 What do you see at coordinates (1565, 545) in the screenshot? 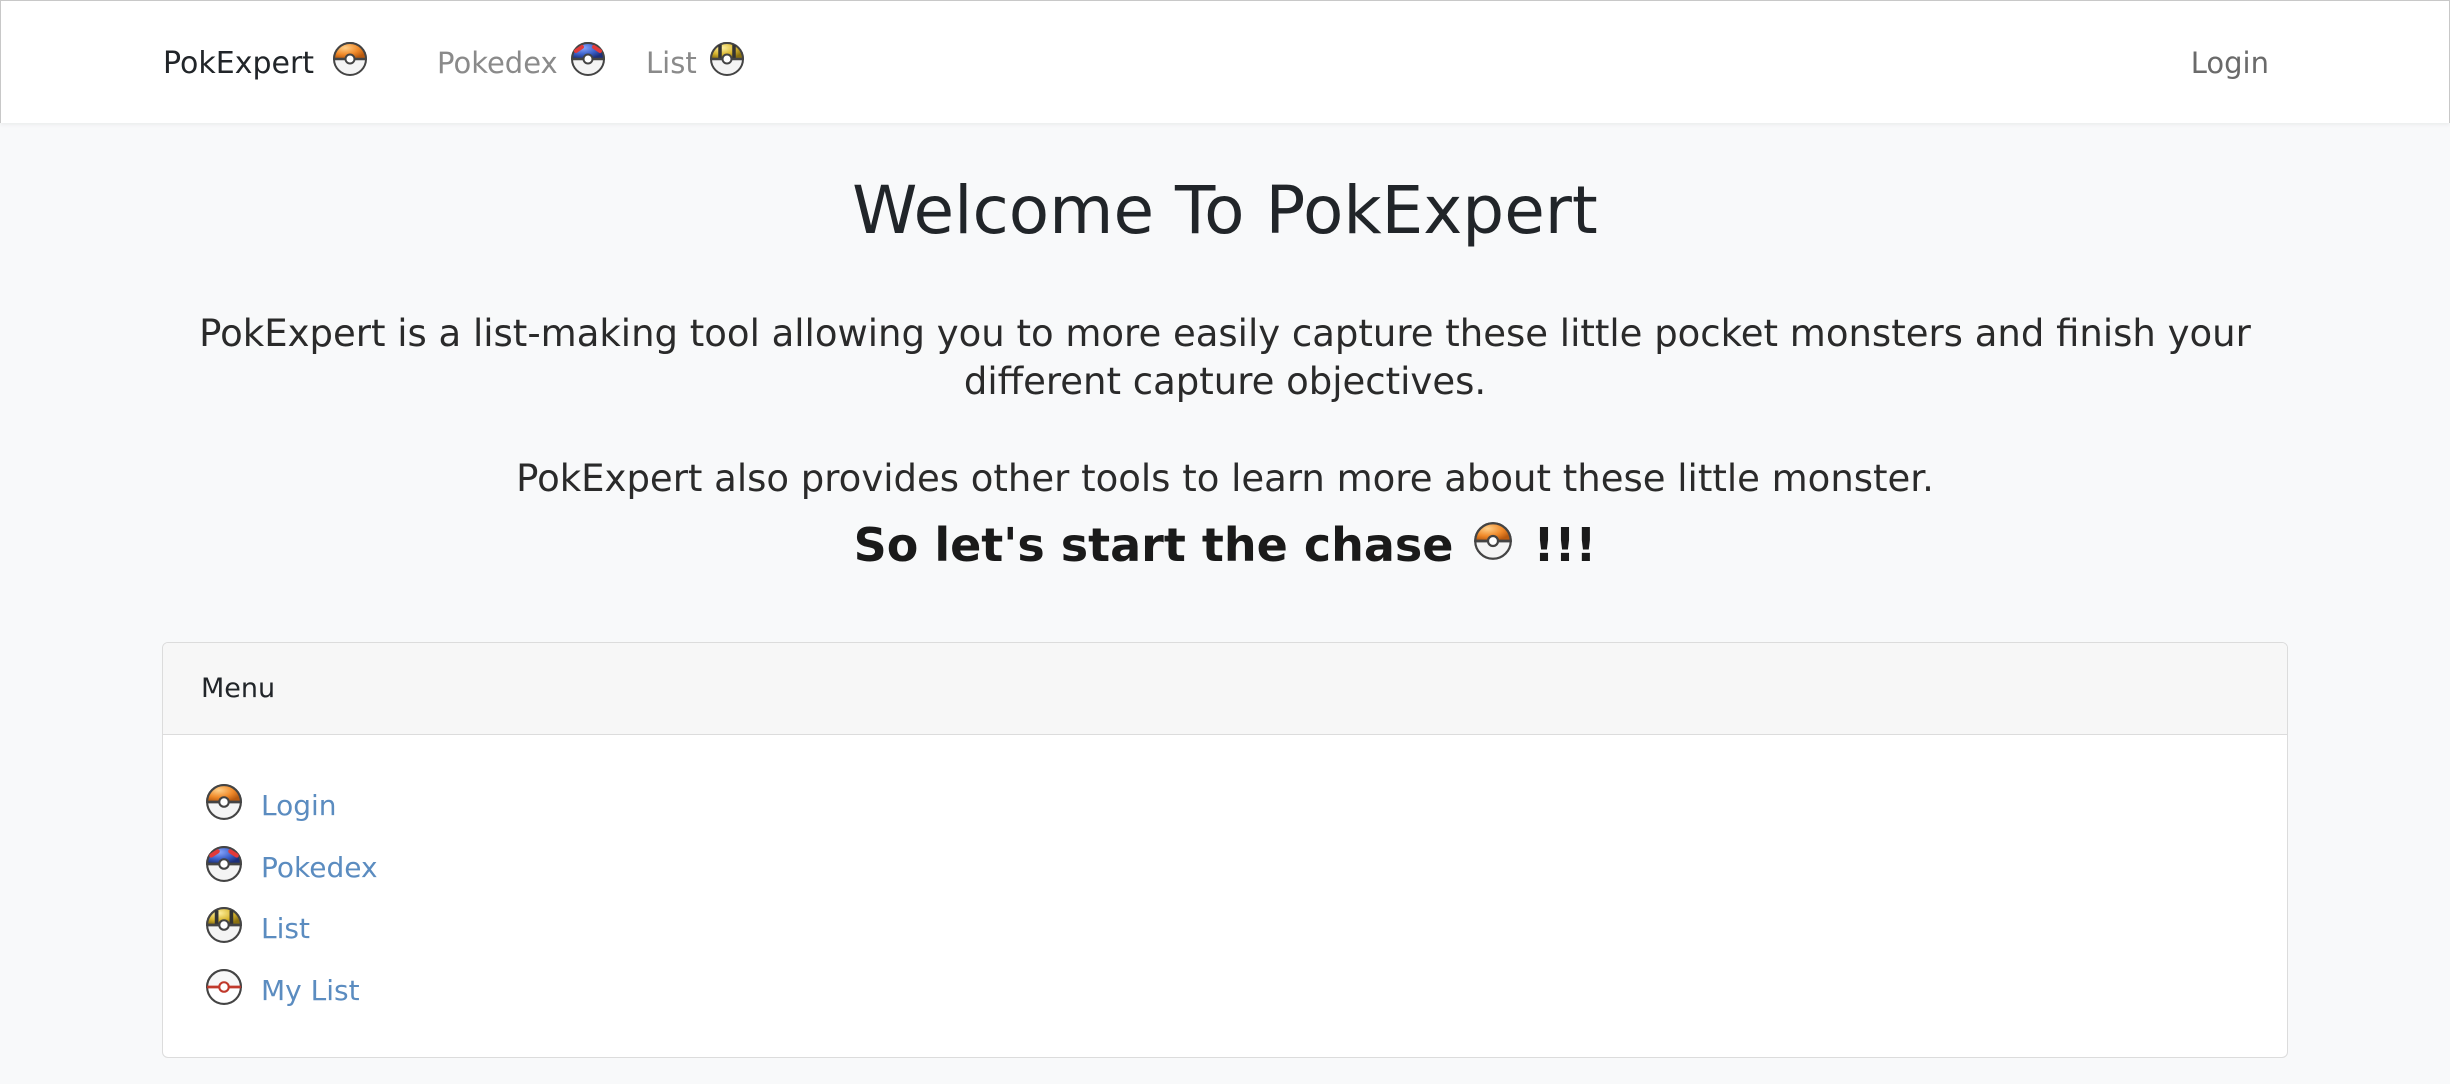
I see `chase-suffix: !!!` at bounding box center [1565, 545].